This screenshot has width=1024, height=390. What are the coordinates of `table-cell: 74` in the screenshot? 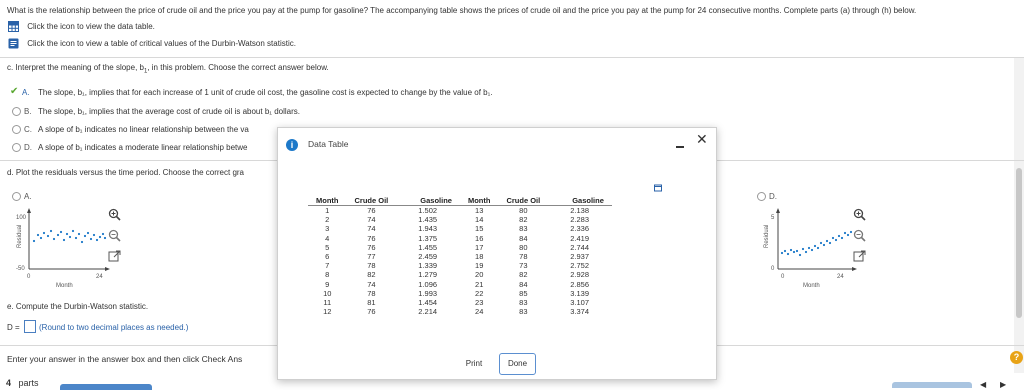 It's located at (371, 229).